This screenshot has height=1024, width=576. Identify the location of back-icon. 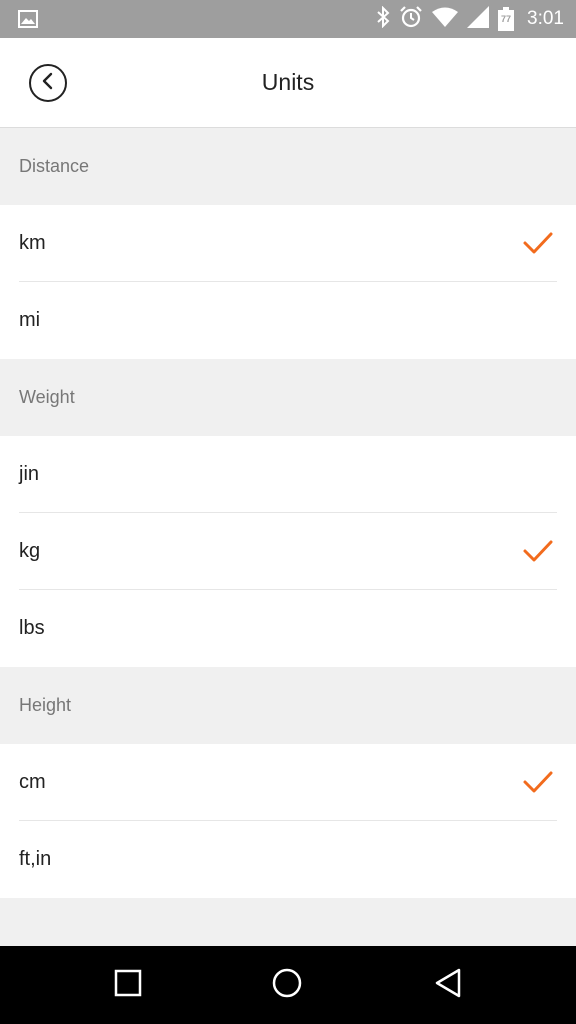
(448, 985).